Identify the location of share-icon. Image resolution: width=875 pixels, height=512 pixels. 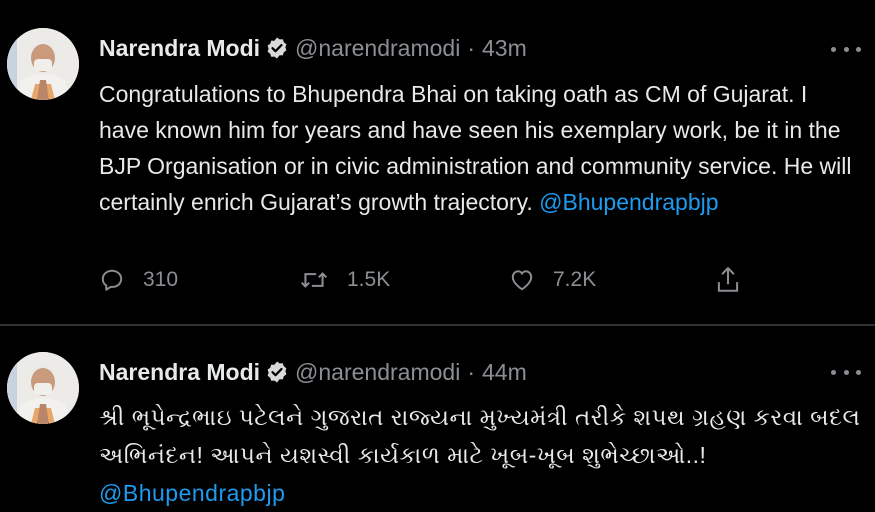
(728, 279).